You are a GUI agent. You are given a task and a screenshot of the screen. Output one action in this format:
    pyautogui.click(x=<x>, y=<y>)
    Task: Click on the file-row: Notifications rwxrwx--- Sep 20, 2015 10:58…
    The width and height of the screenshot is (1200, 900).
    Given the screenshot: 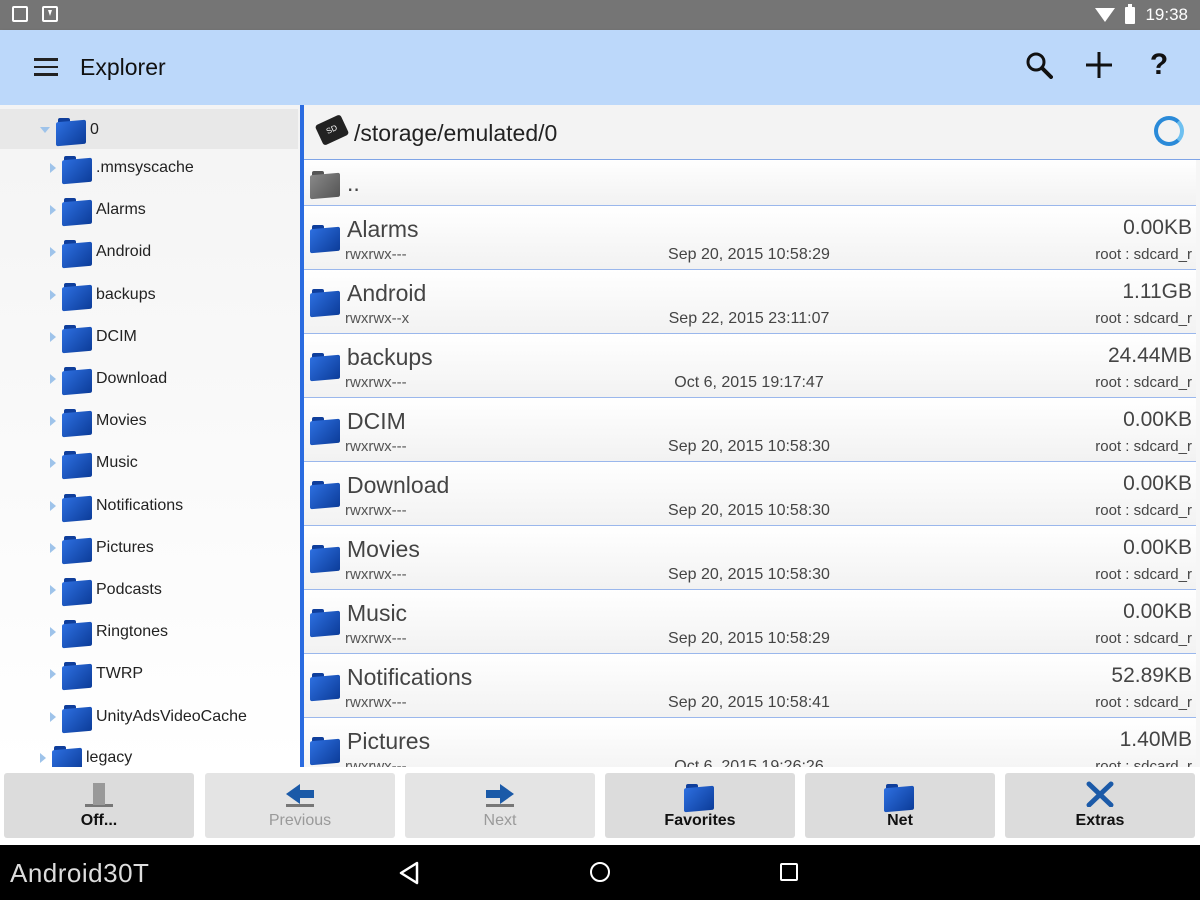 What is the action you would take?
    pyautogui.click(x=750, y=686)
    